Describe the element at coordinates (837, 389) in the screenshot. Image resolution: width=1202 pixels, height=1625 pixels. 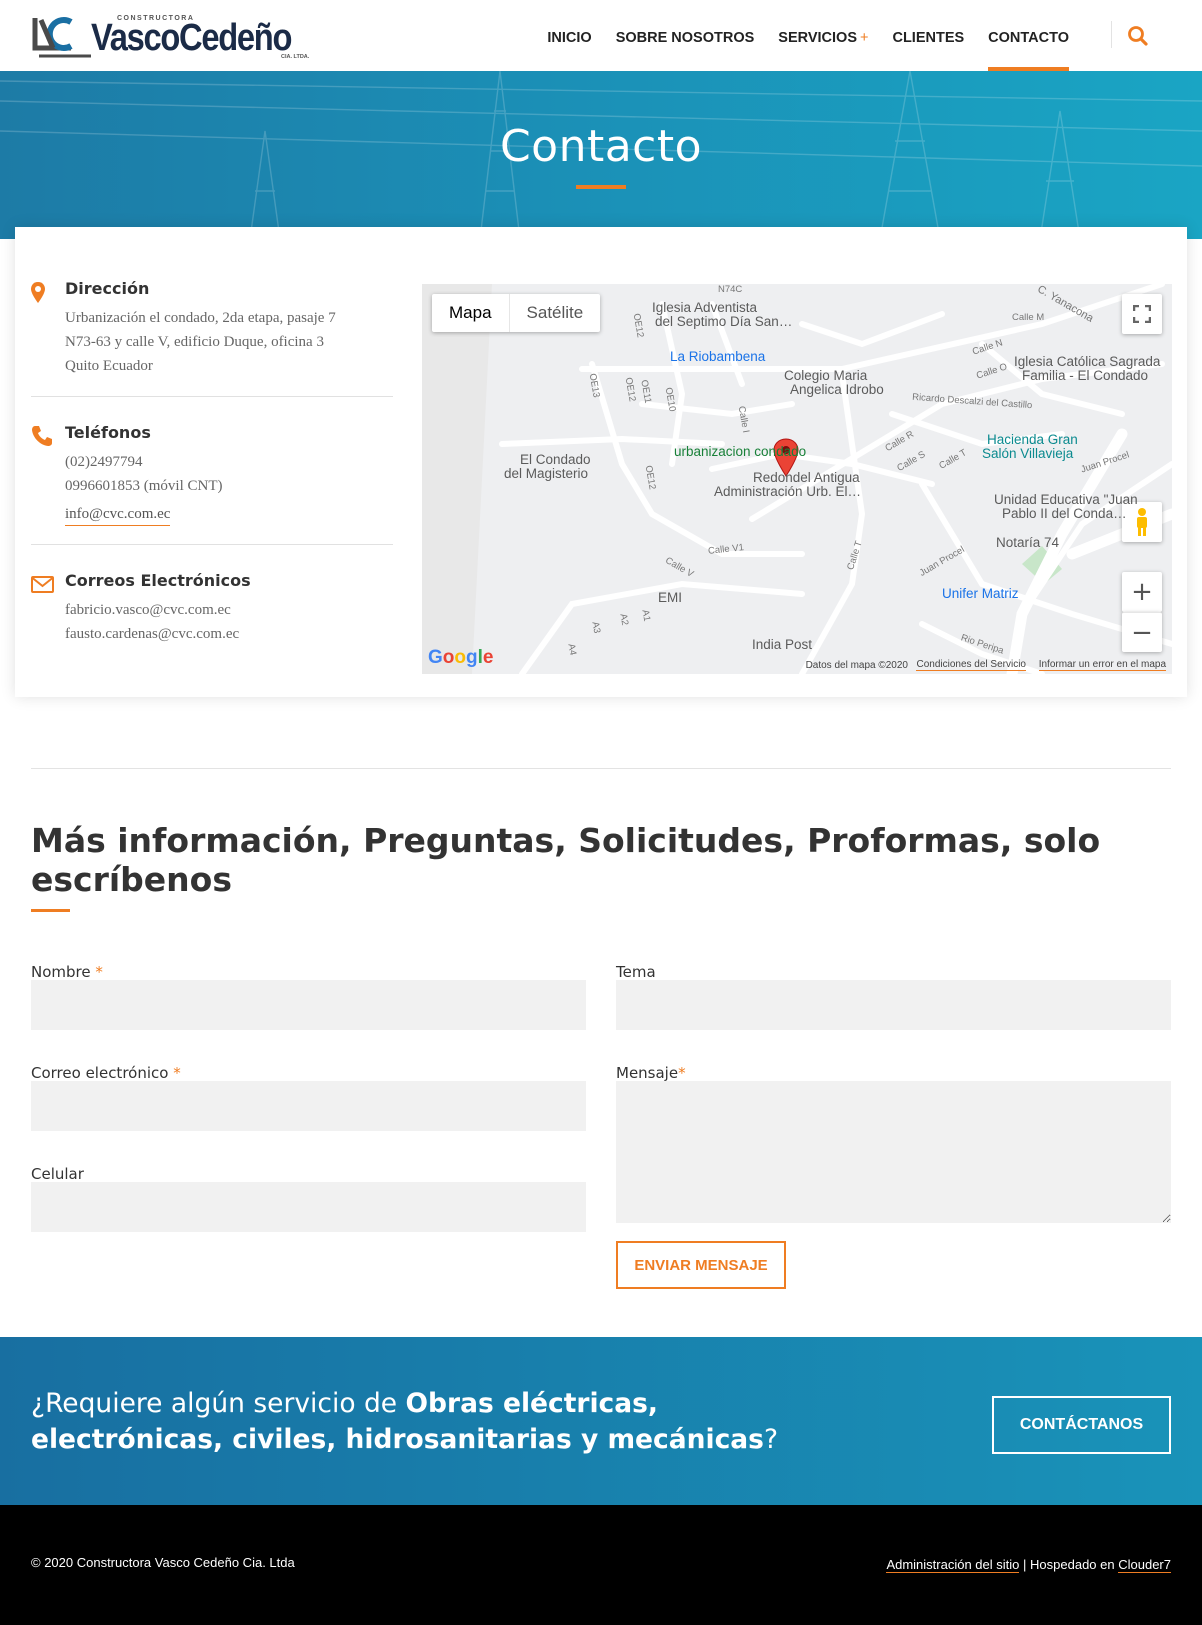
I see `map-label: Angelica Idrobo` at that location.